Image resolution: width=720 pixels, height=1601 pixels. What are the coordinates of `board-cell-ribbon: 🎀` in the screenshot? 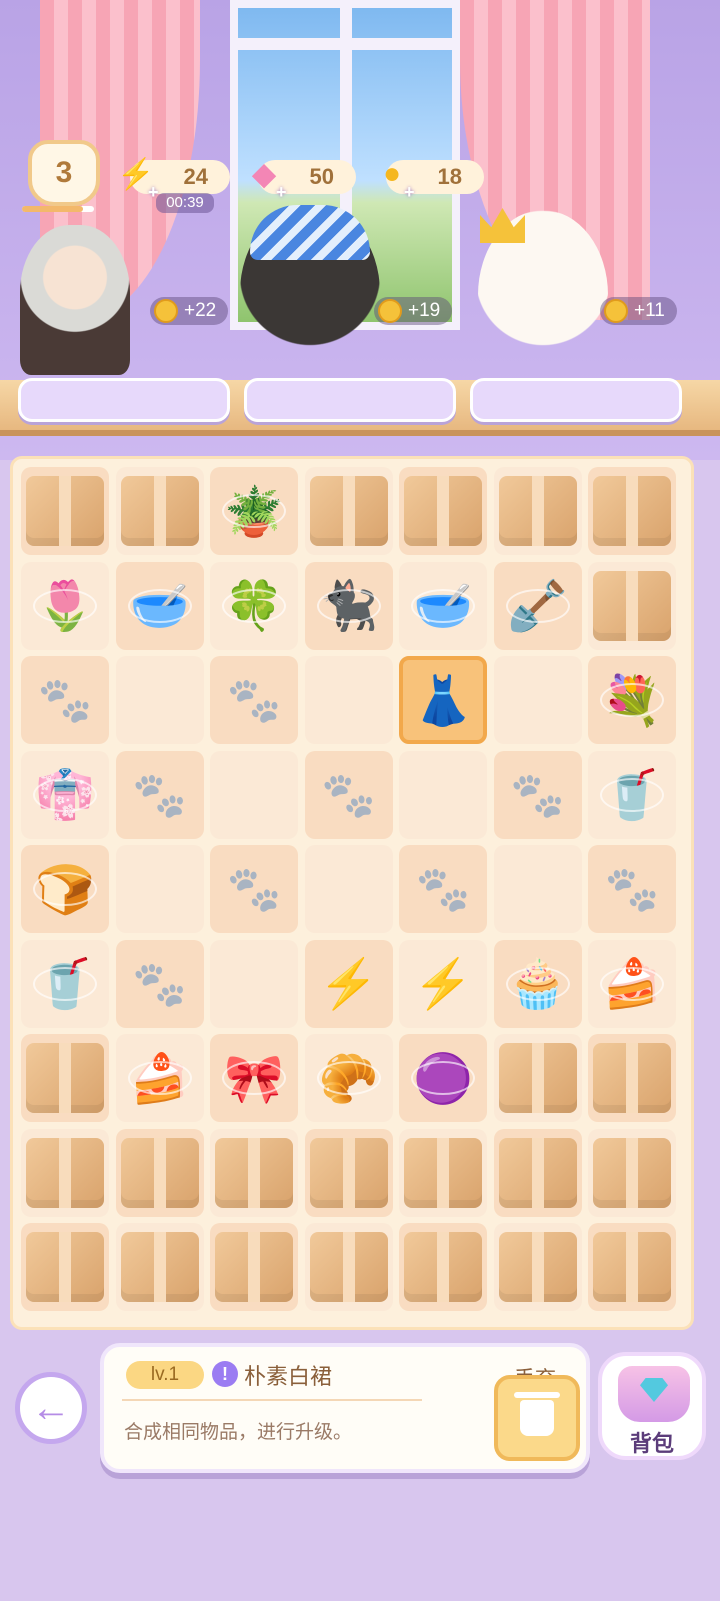 It's located at (254, 1078).